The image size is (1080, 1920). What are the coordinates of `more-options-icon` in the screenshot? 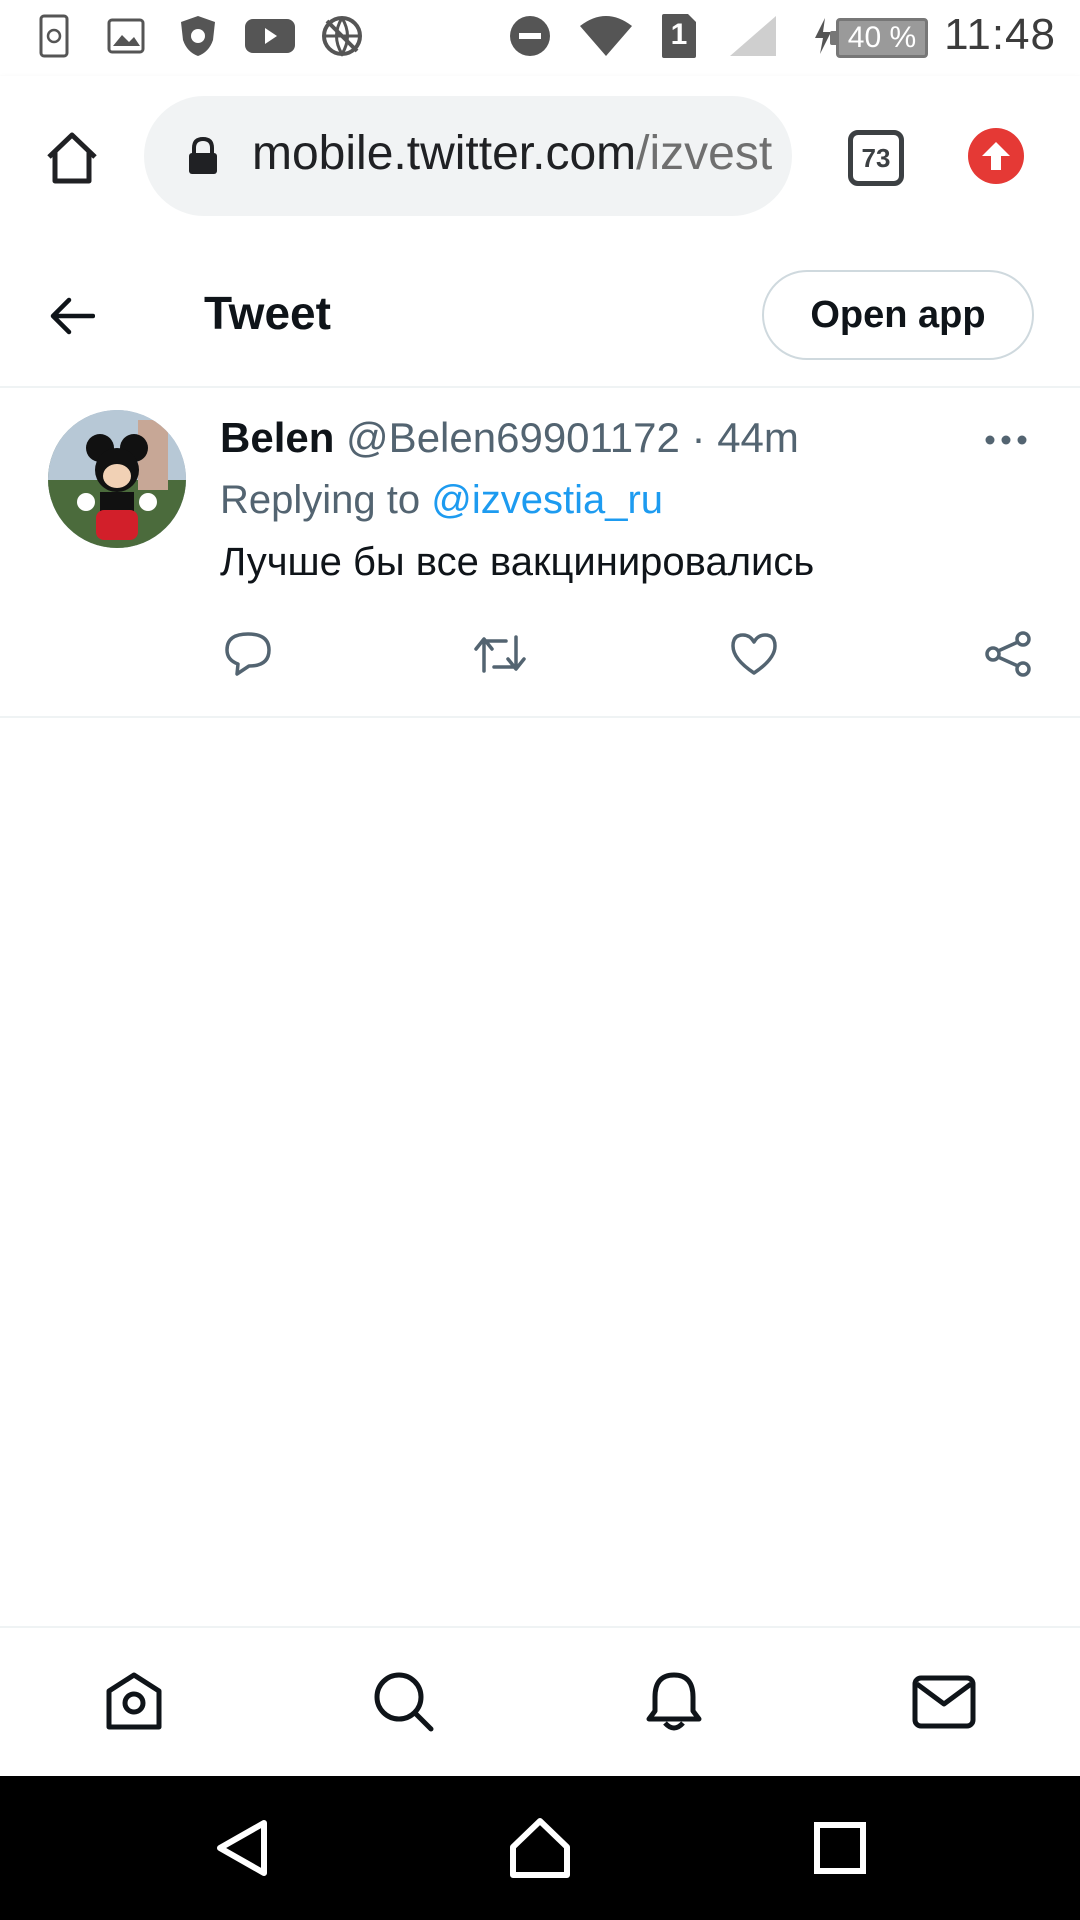 It's located at (1006, 440).